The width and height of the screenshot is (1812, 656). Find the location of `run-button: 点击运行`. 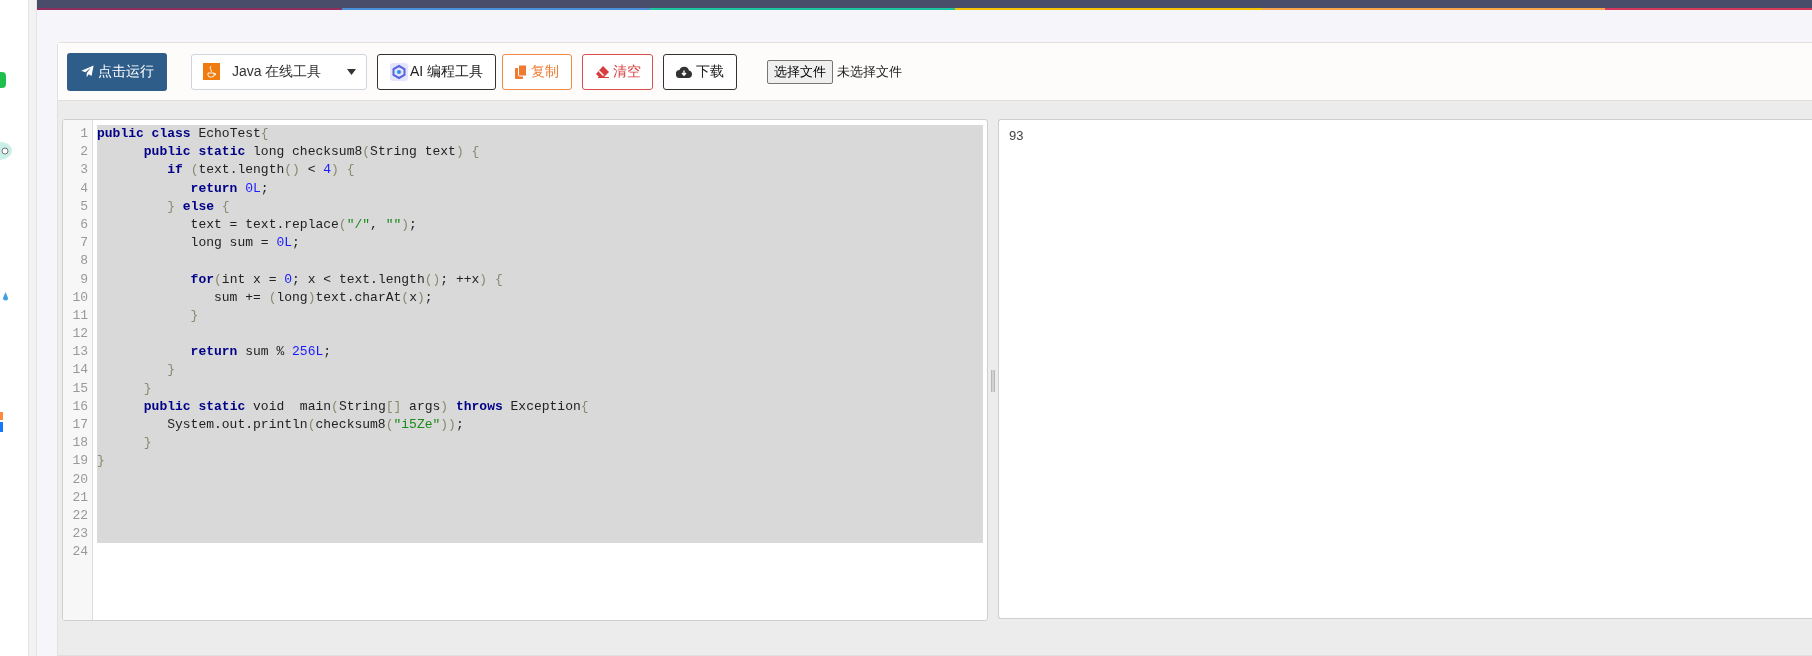

run-button: 点击运行 is located at coordinates (117, 71).